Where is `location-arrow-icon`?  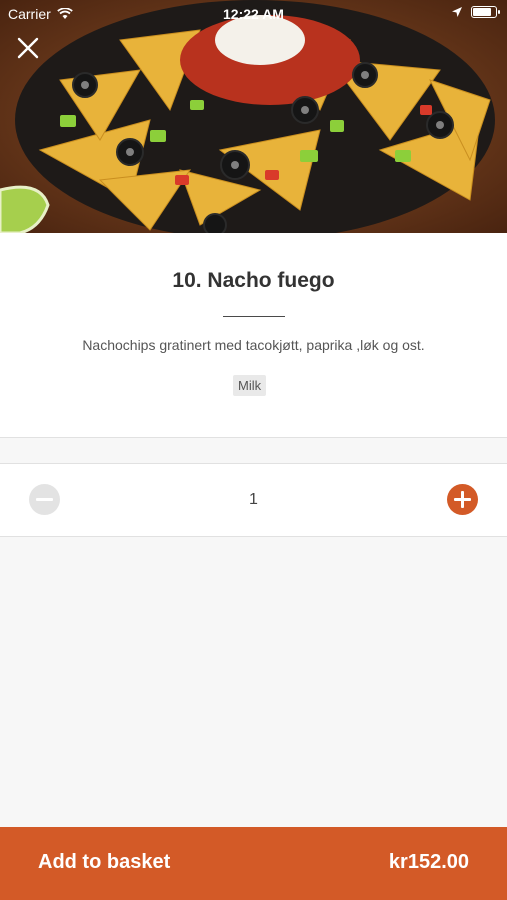
location-arrow-icon is located at coordinates (457, 12).